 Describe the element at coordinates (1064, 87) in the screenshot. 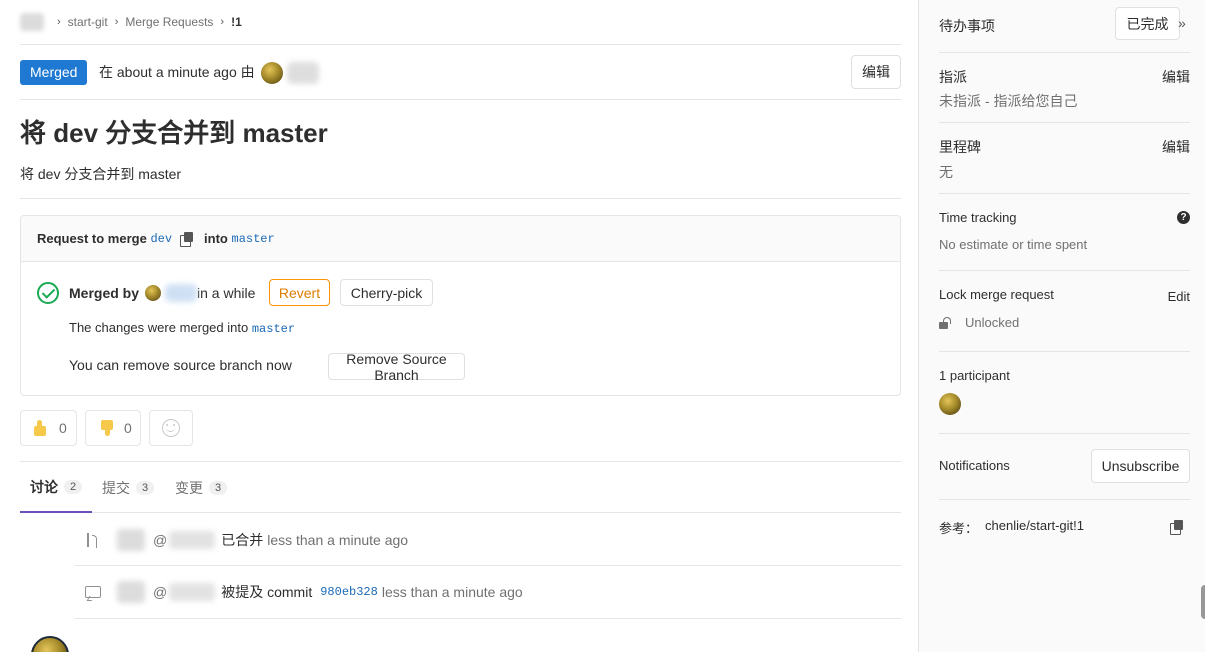

I see `assignee-block: 指派 编辑 未指派 - 指派给您自己` at that location.